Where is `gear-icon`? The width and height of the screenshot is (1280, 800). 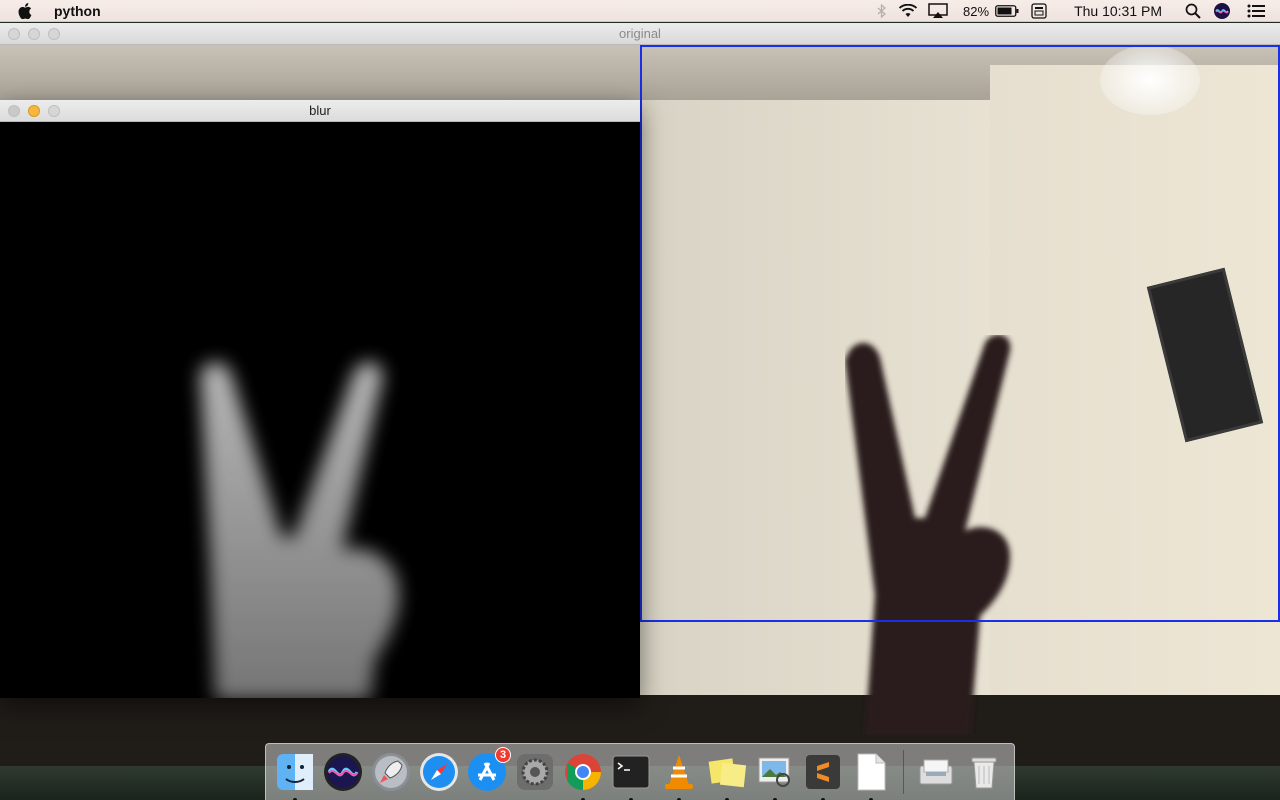 gear-icon is located at coordinates (535, 772).